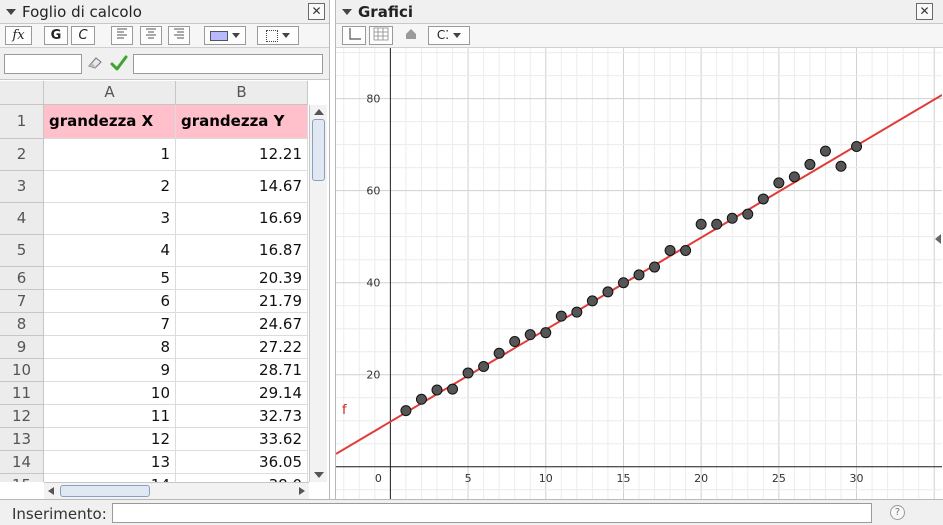  What do you see at coordinates (242, 370) in the screenshot?
I see `cell-b: 28.71` at bounding box center [242, 370].